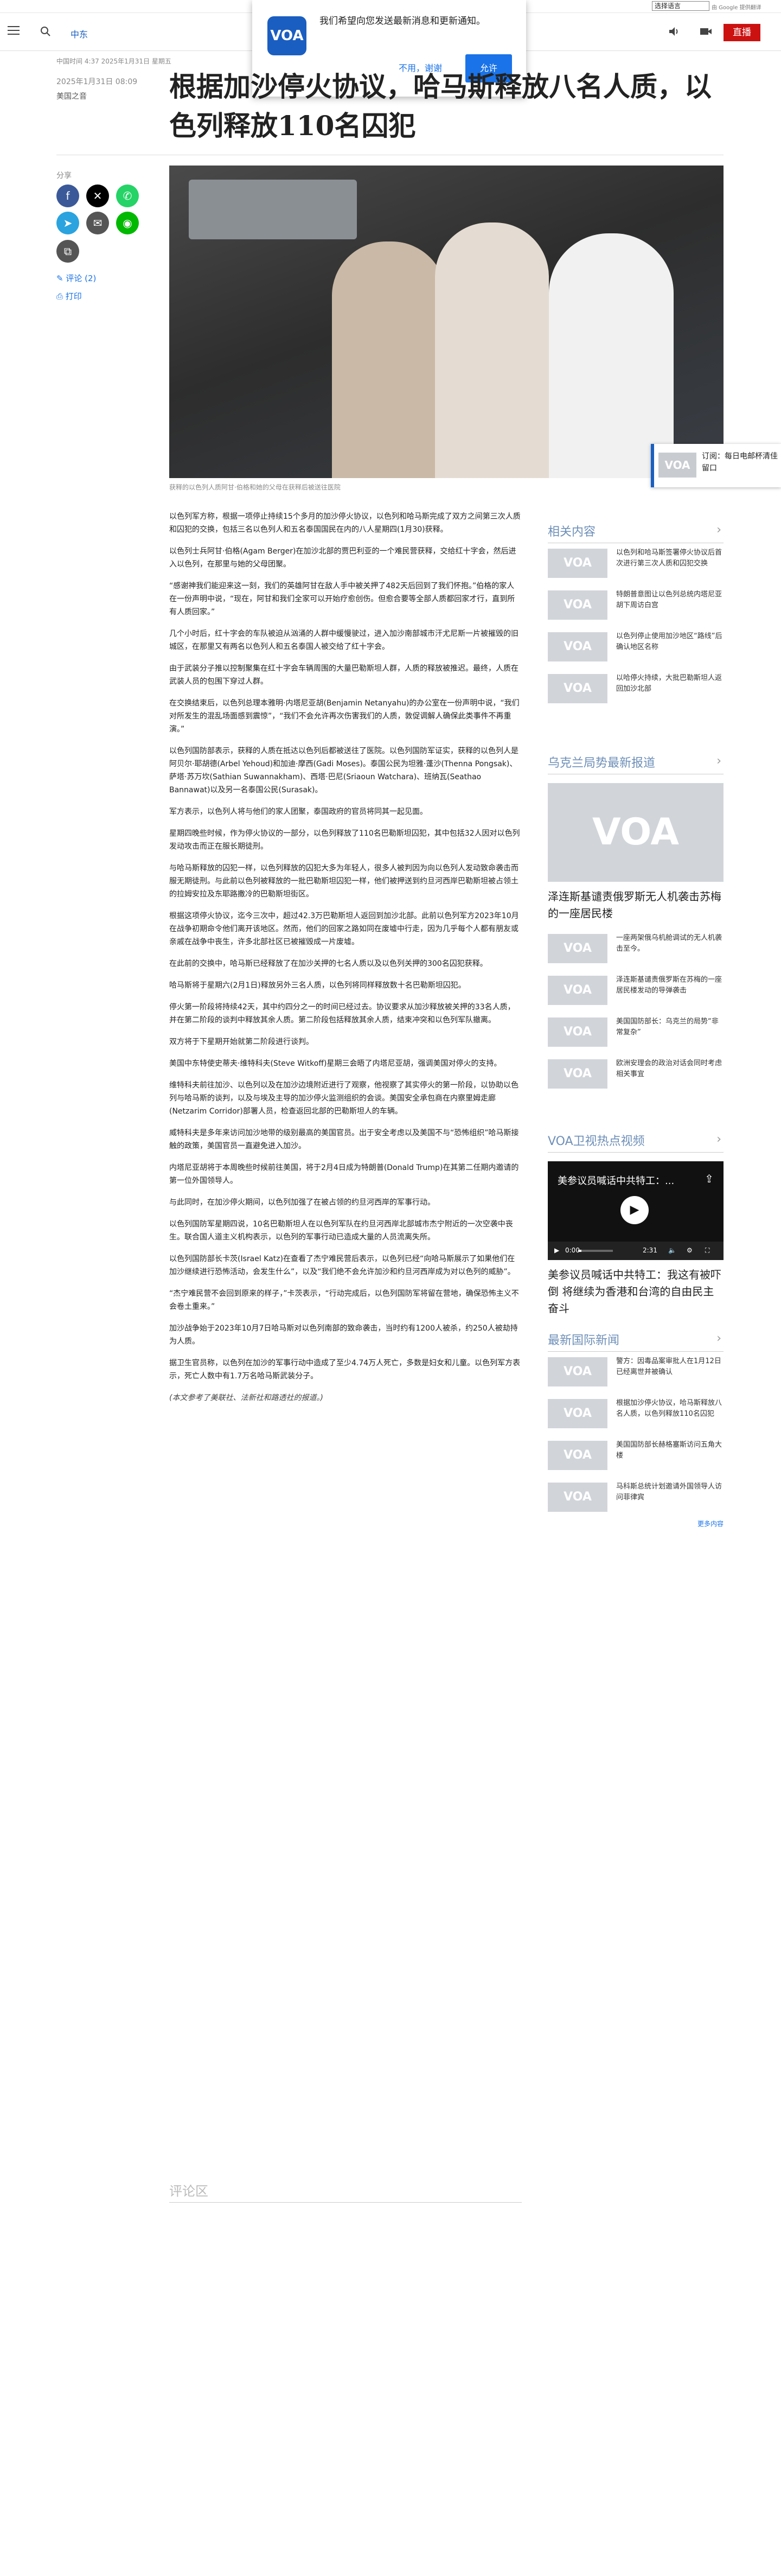 This screenshot has height=2576, width=781. What do you see at coordinates (667, 1026) in the screenshot?
I see `list-item-title: 美国国防部长：乌克兰的局势“非常复杂”` at bounding box center [667, 1026].